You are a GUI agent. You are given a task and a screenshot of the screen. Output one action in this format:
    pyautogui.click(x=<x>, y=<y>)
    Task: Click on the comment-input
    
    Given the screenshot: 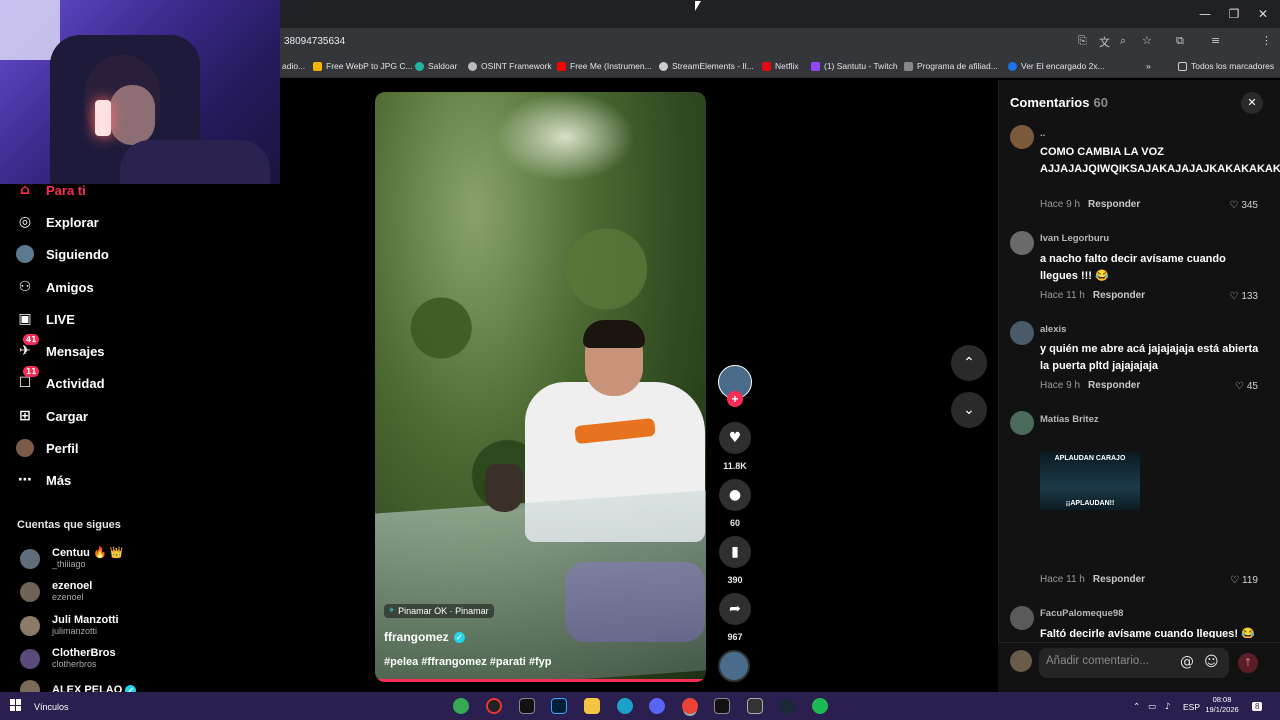 What is the action you would take?
    pyautogui.click(x=1111, y=661)
    